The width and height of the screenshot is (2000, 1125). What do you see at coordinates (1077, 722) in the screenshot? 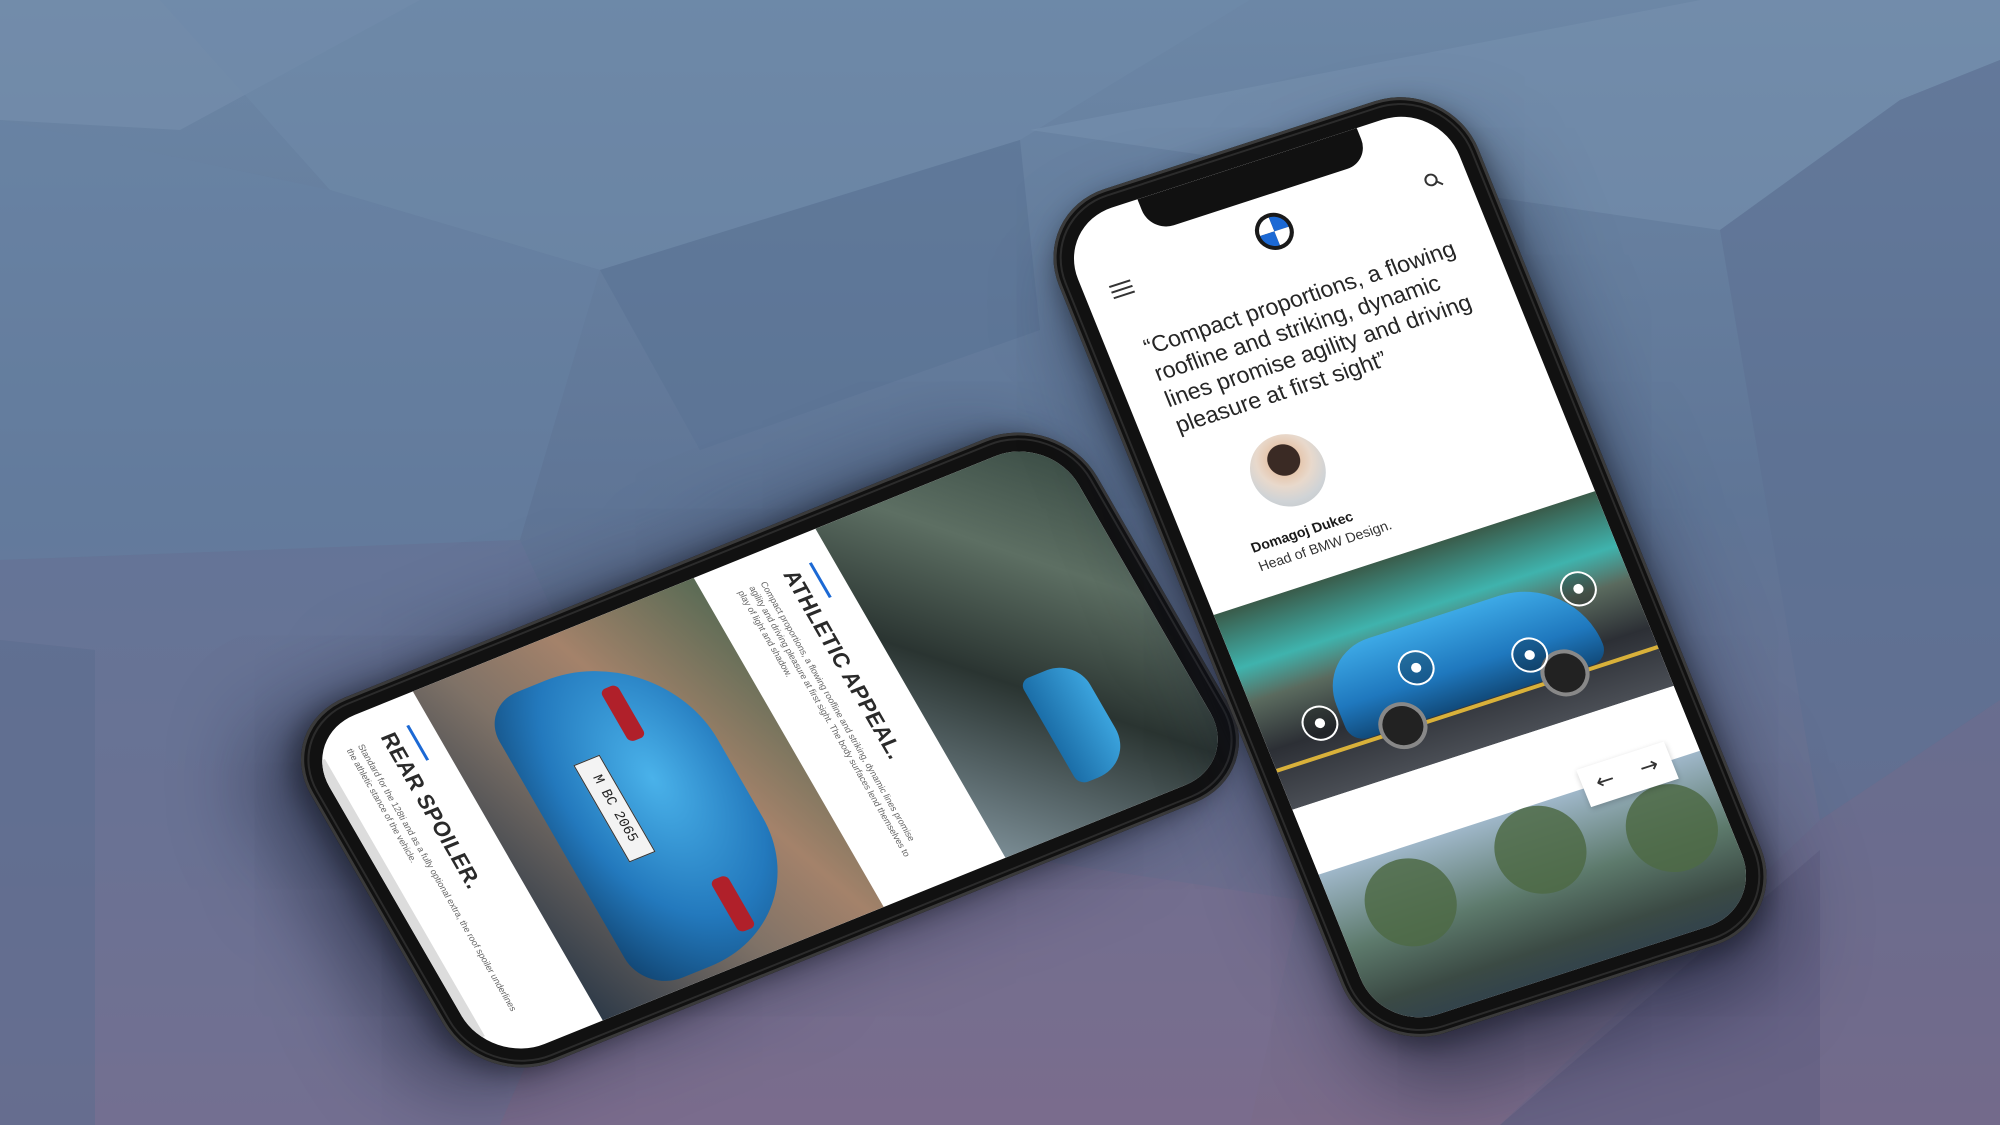
I see `car-thumbnail` at bounding box center [1077, 722].